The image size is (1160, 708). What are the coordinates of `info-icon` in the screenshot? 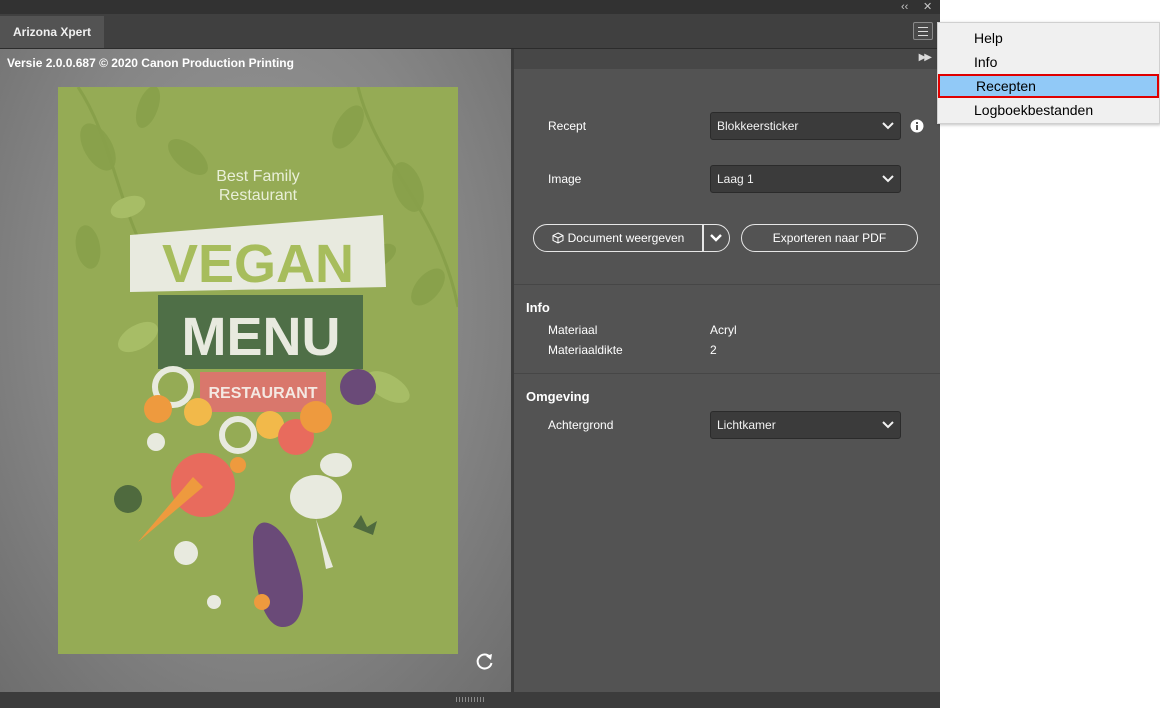 It's located at (917, 126).